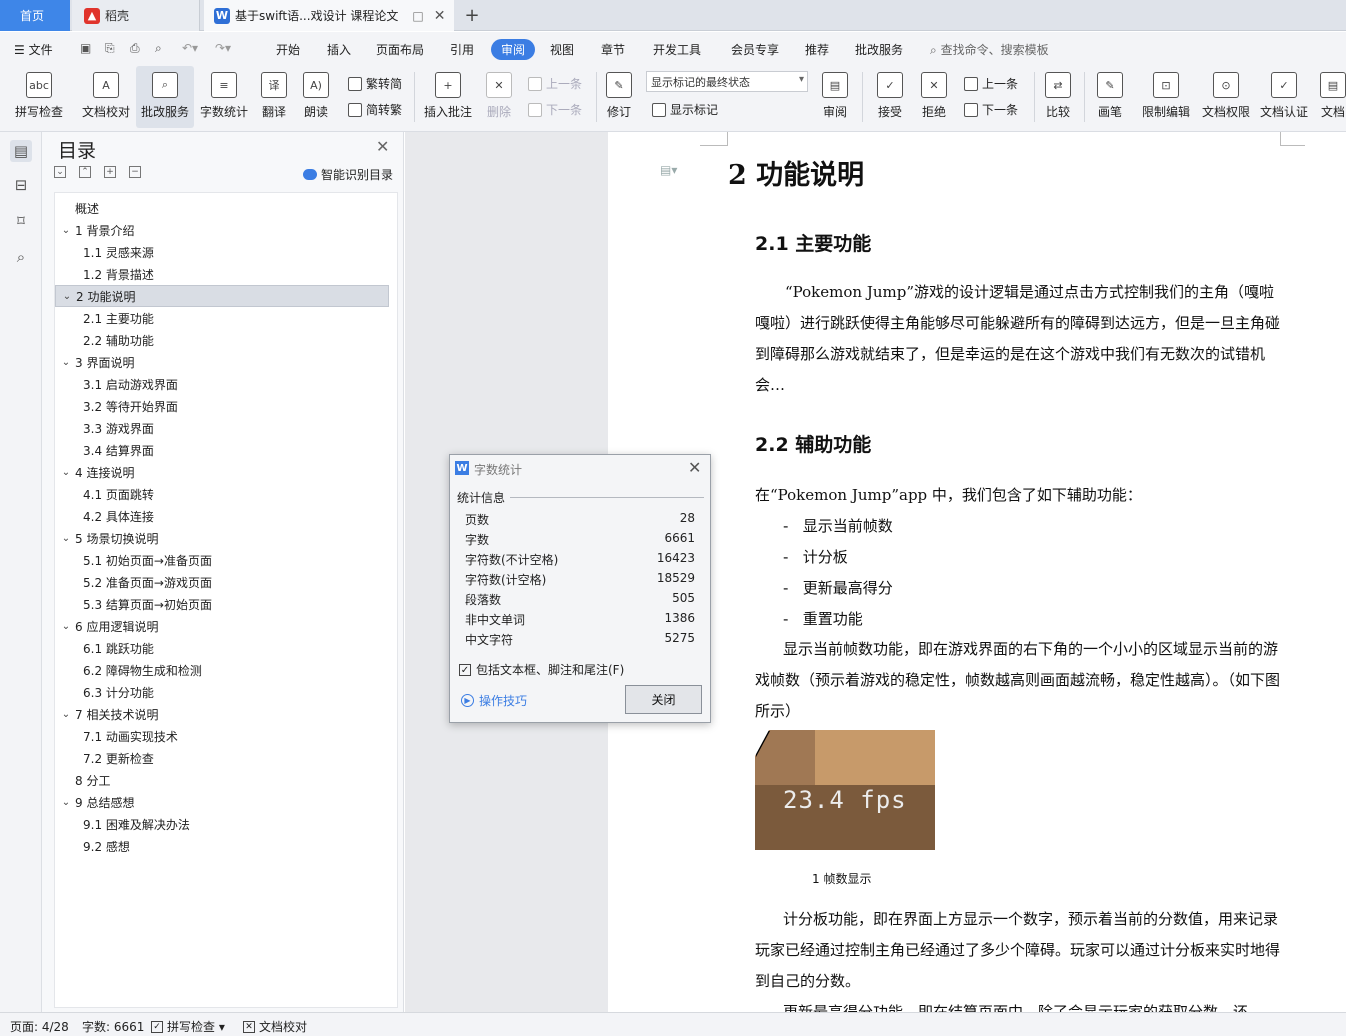 The height and width of the screenshot is (1036, 1346). What do you see at coordinates (835, 97) in the screenshot?
I see `review-button: ▤ 审阅` at bounding box center [835, 97].